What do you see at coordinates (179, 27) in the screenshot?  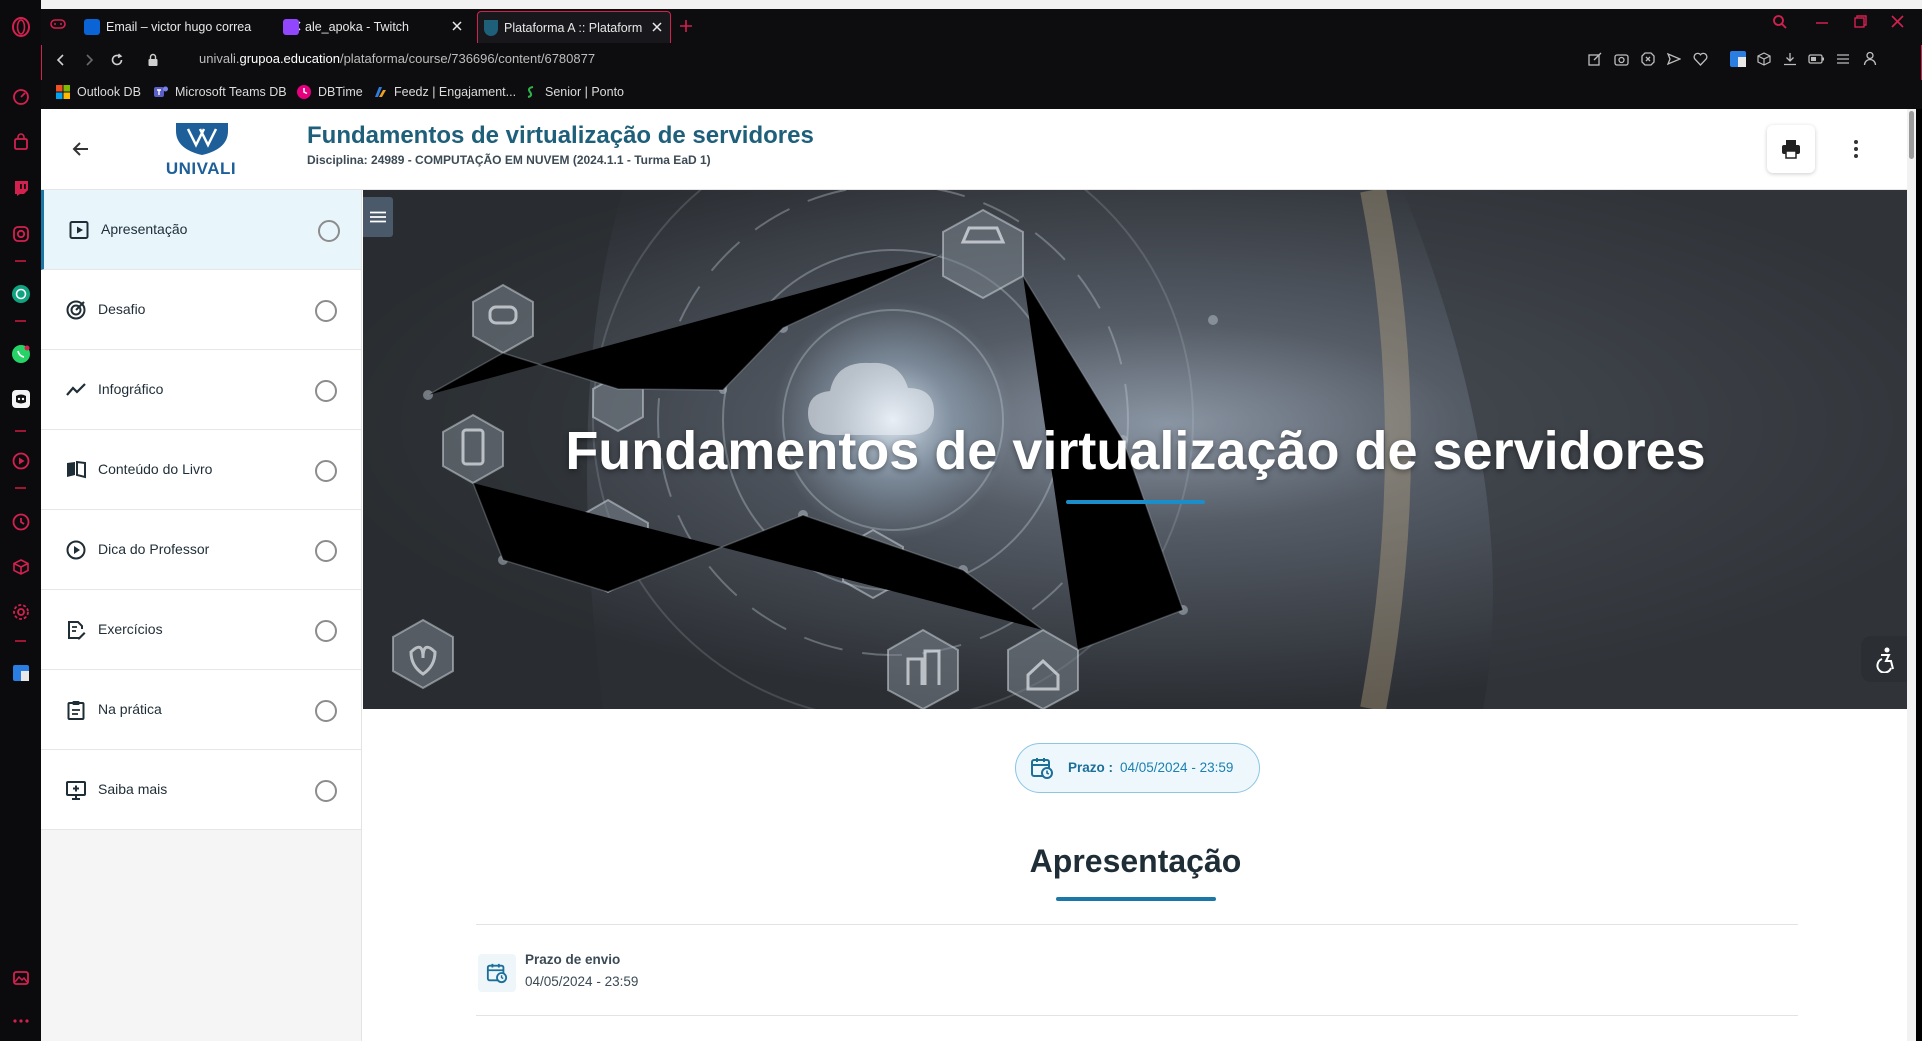 I see `tab-title: Email – victor hugo correa` at bounding box center [179, 27].